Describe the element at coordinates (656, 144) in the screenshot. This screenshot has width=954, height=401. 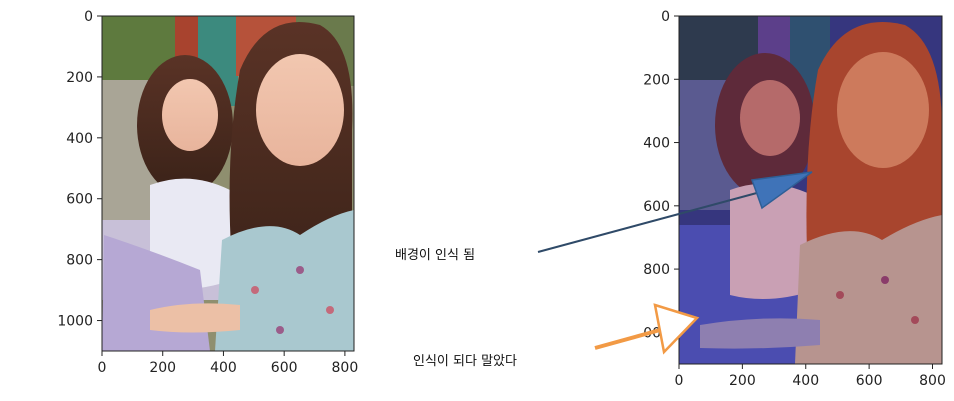
I see `right-y-tick-label: 400` at that location.